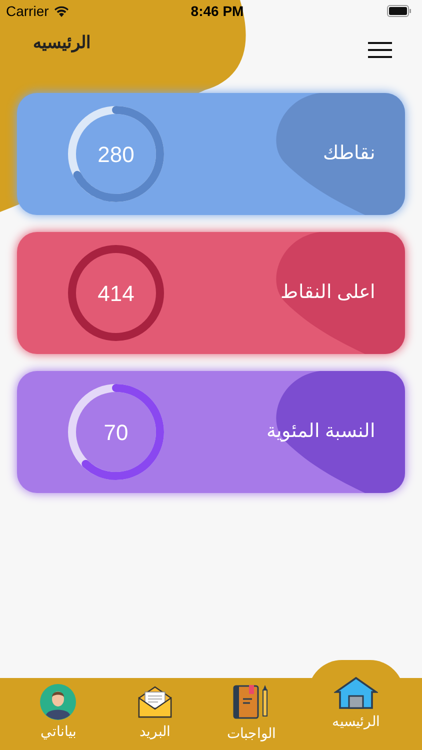 The image size is (422, 750). What do you see at coordinates (27, 11) in the screenshot?
I see `carrier-text: Carrier` at bounding box center [27, 11].